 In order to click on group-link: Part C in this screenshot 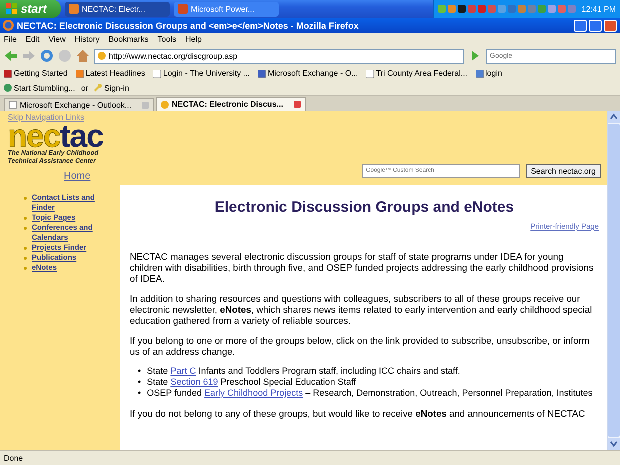, I will do `click(183, 371)`.